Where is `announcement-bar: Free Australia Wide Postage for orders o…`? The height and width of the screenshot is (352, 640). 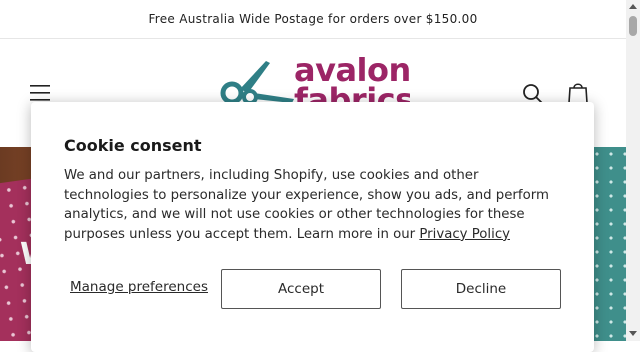 announcement-bar: Free Australia Wide Postage for orders o… is located at coordinates (313, 19).